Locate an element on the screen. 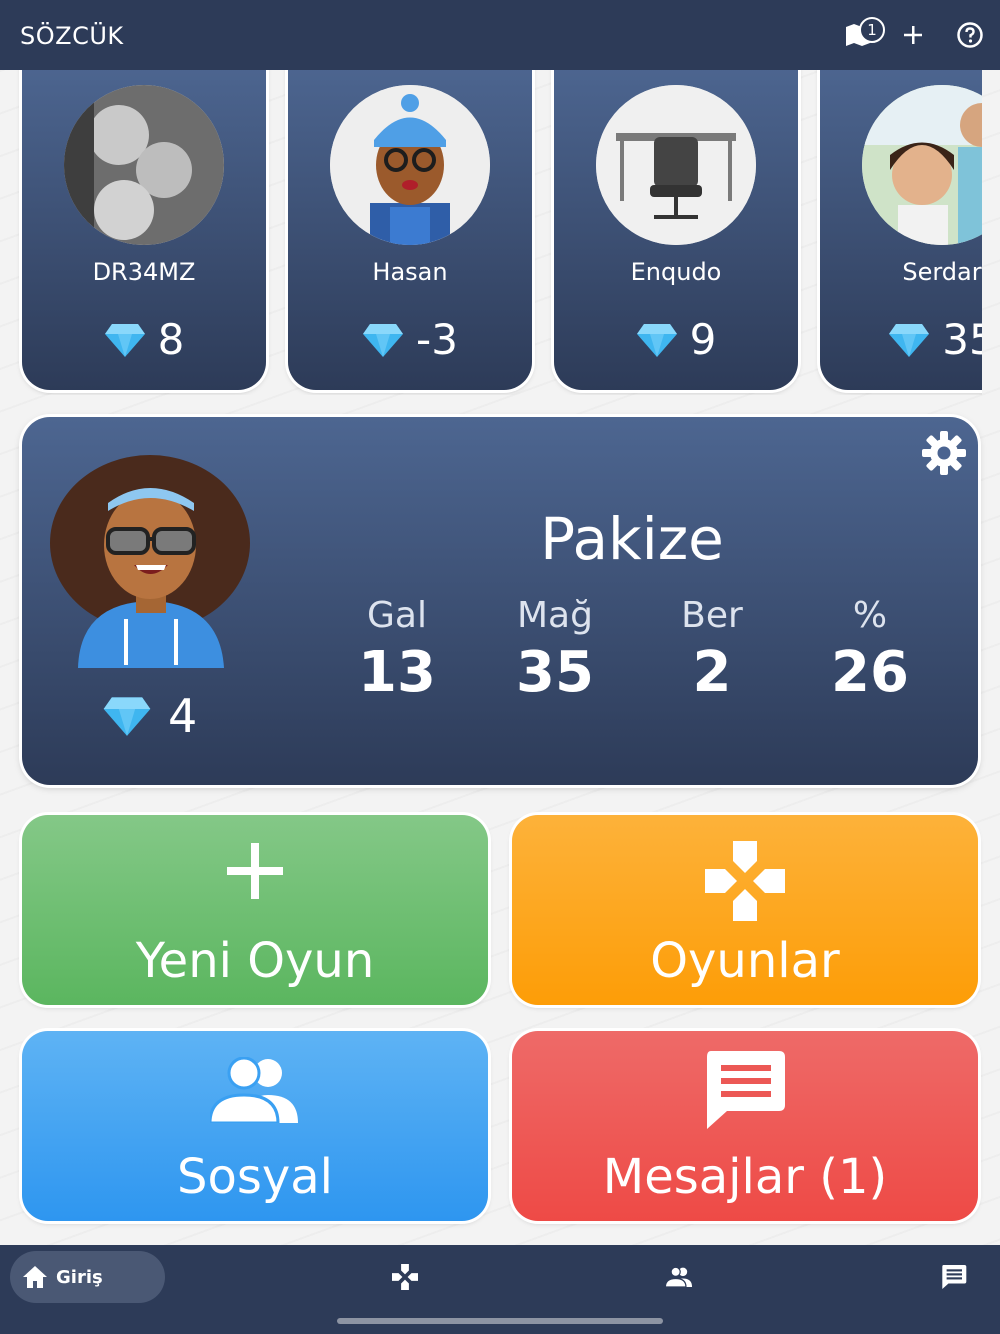 The height and width of the screenshot is (1334, 1000). social-label: Sosyal is located at coordinates (255, 1177).